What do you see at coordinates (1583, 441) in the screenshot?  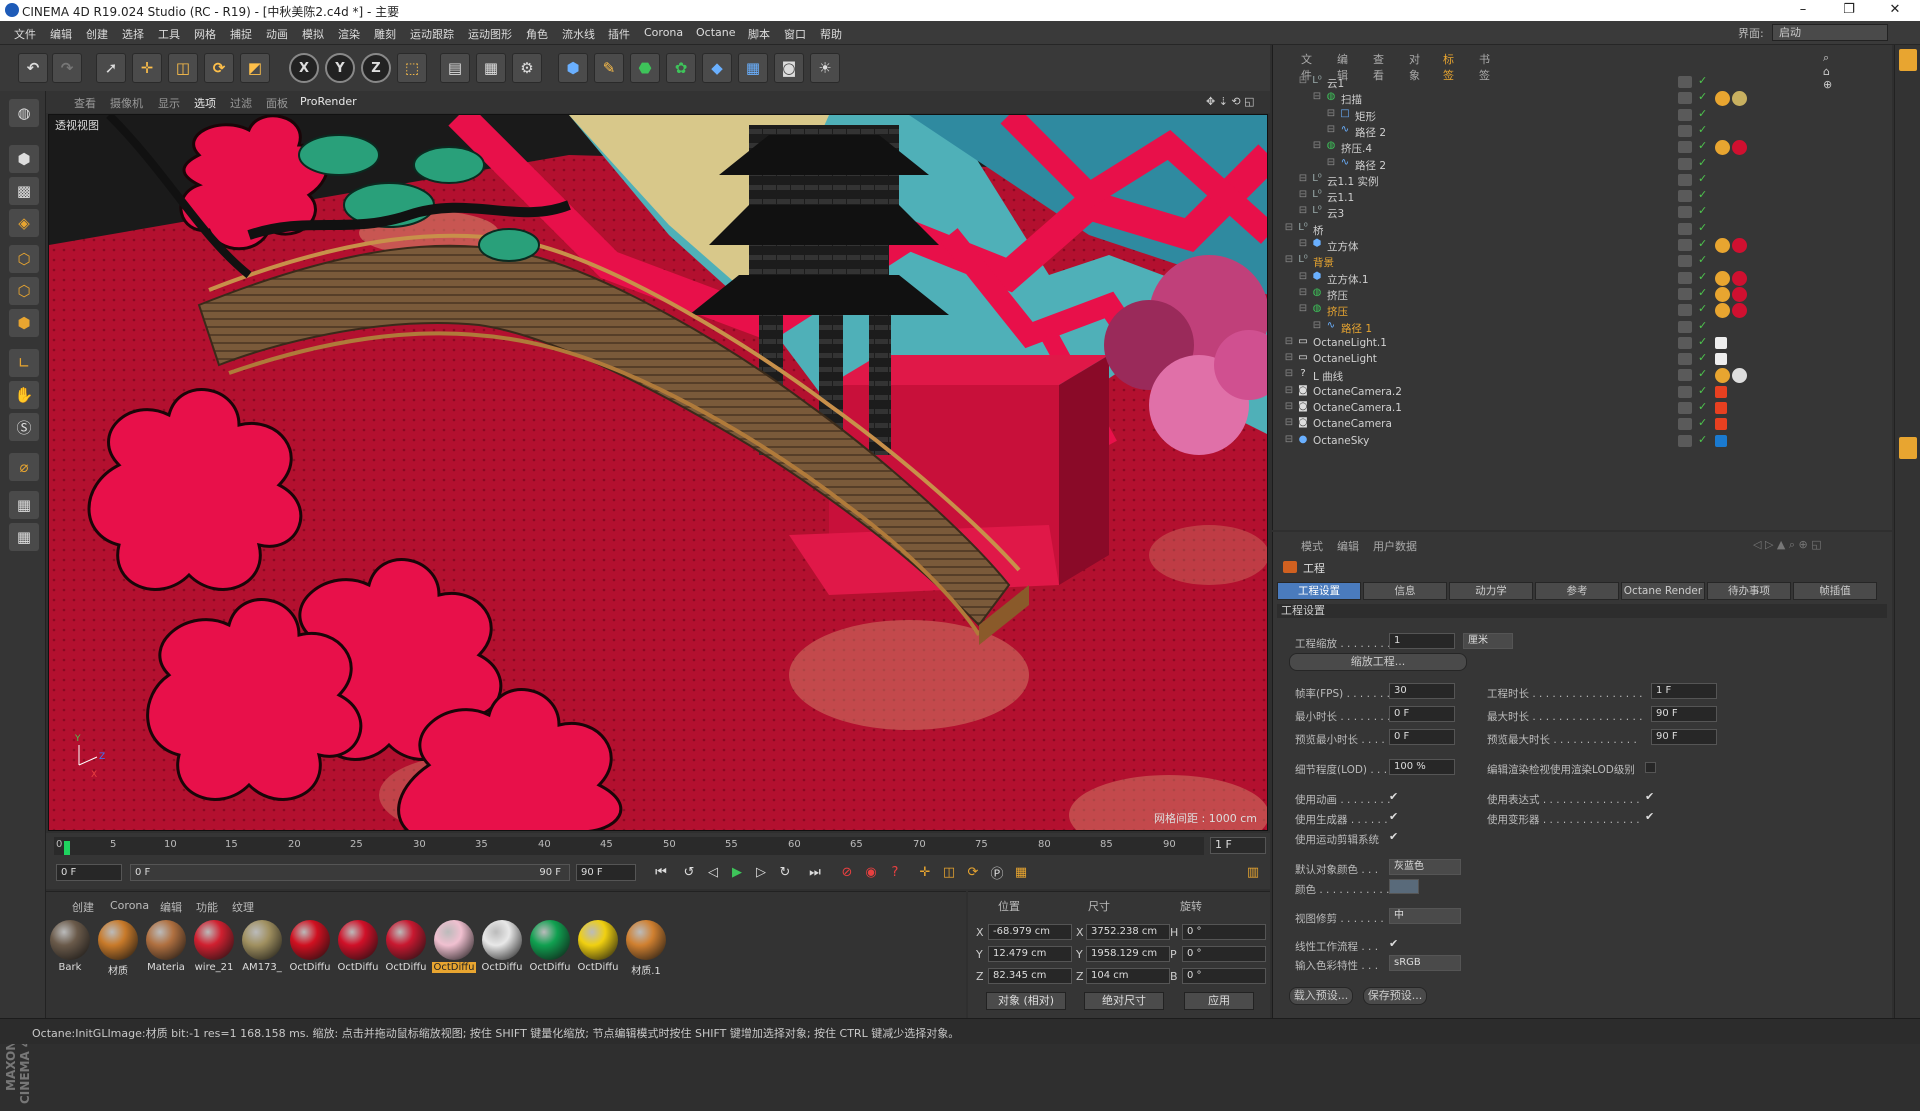 I see `object-row: ⊟ ● OctaneSky ✓` at bounding box center [1583, 441].